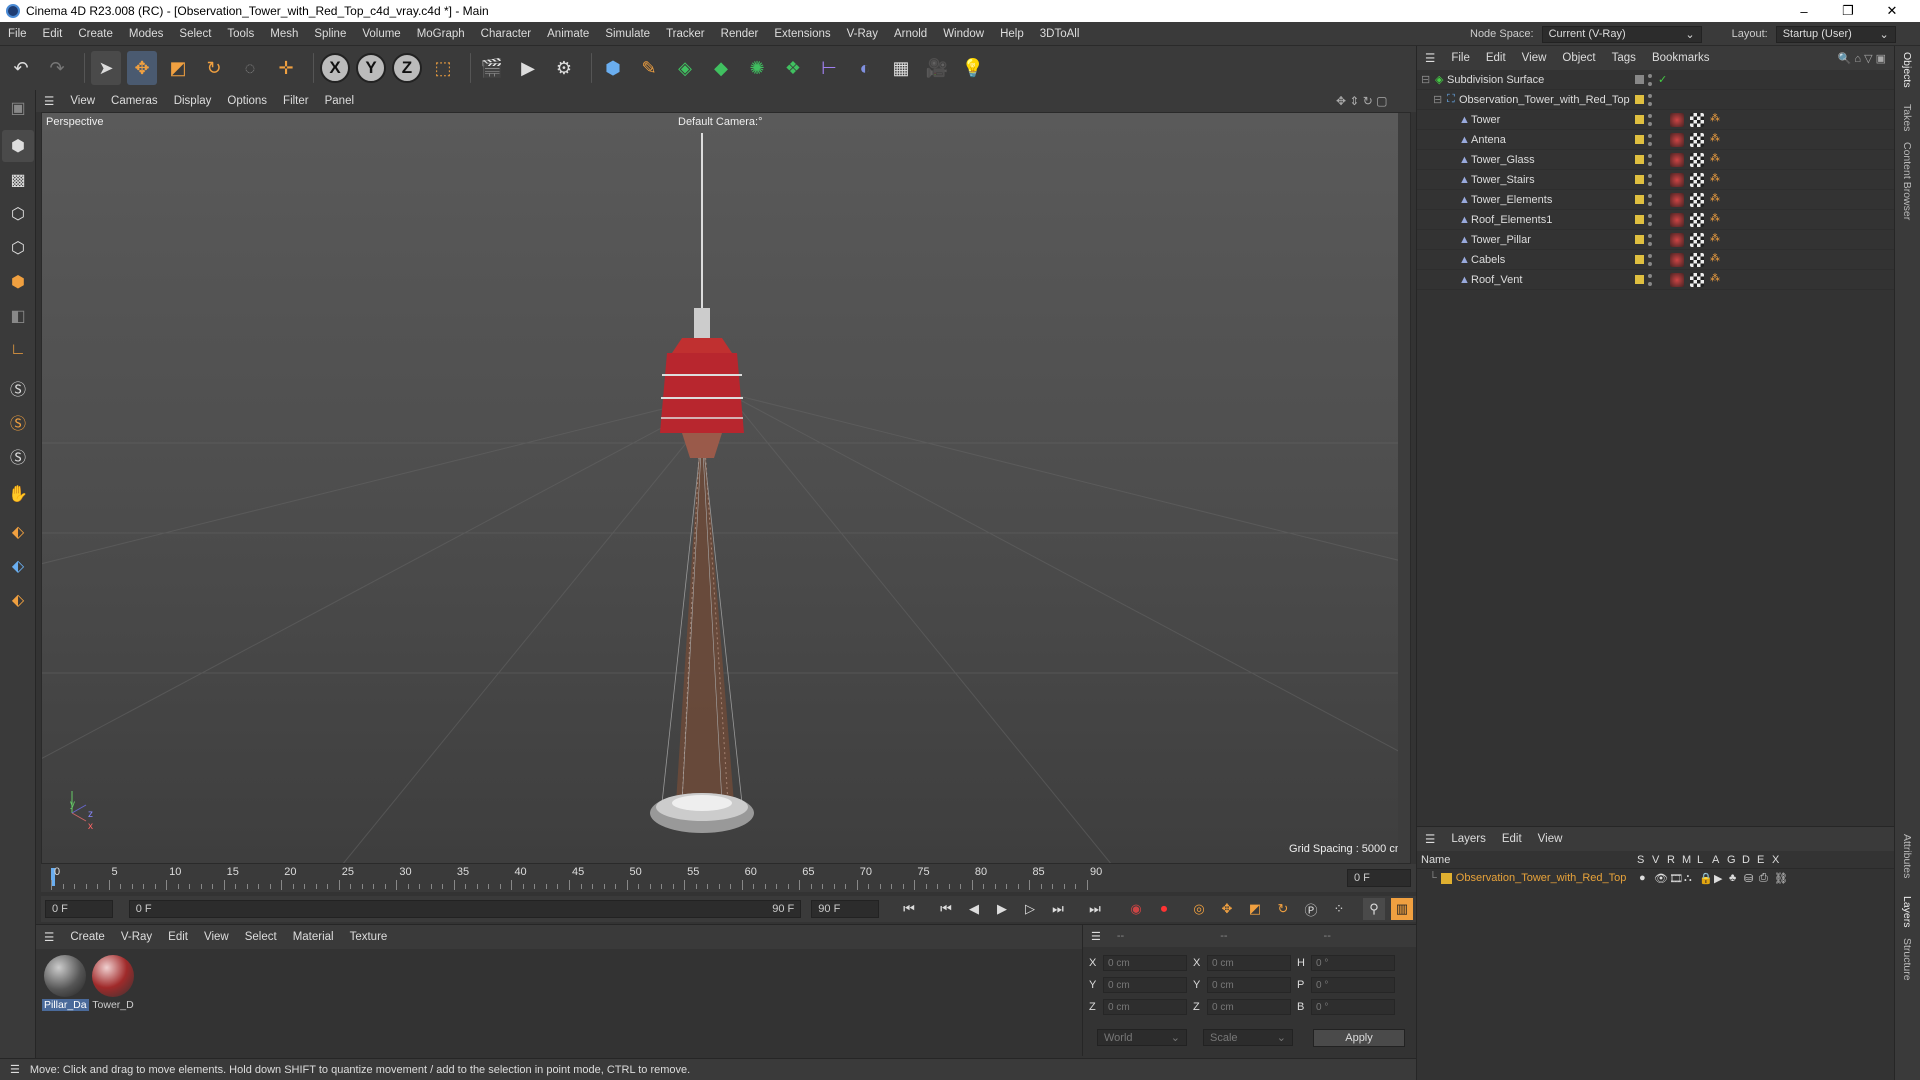 Image resolution: width=1920 pixels, height=1080 pixels. I want to click on x-axis-lock-button: X, so click(335, 68).